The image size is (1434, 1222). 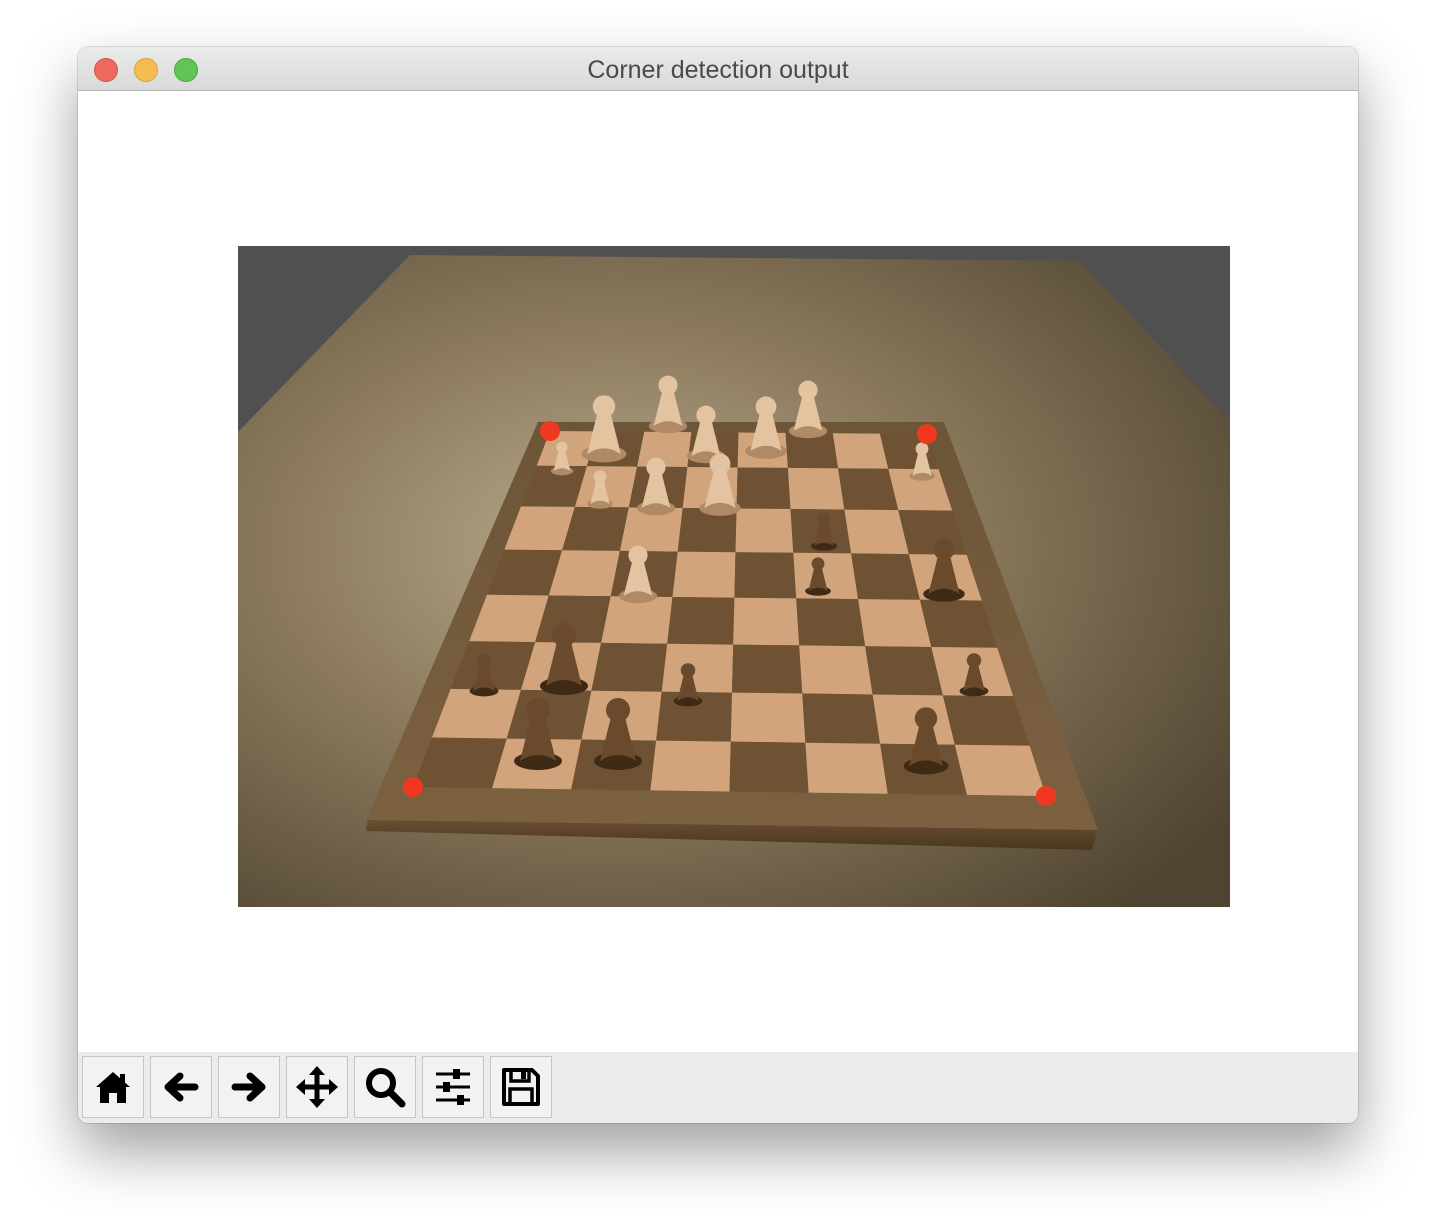 I want to click on configure-subplots-button, so click(x=453, y=1087).